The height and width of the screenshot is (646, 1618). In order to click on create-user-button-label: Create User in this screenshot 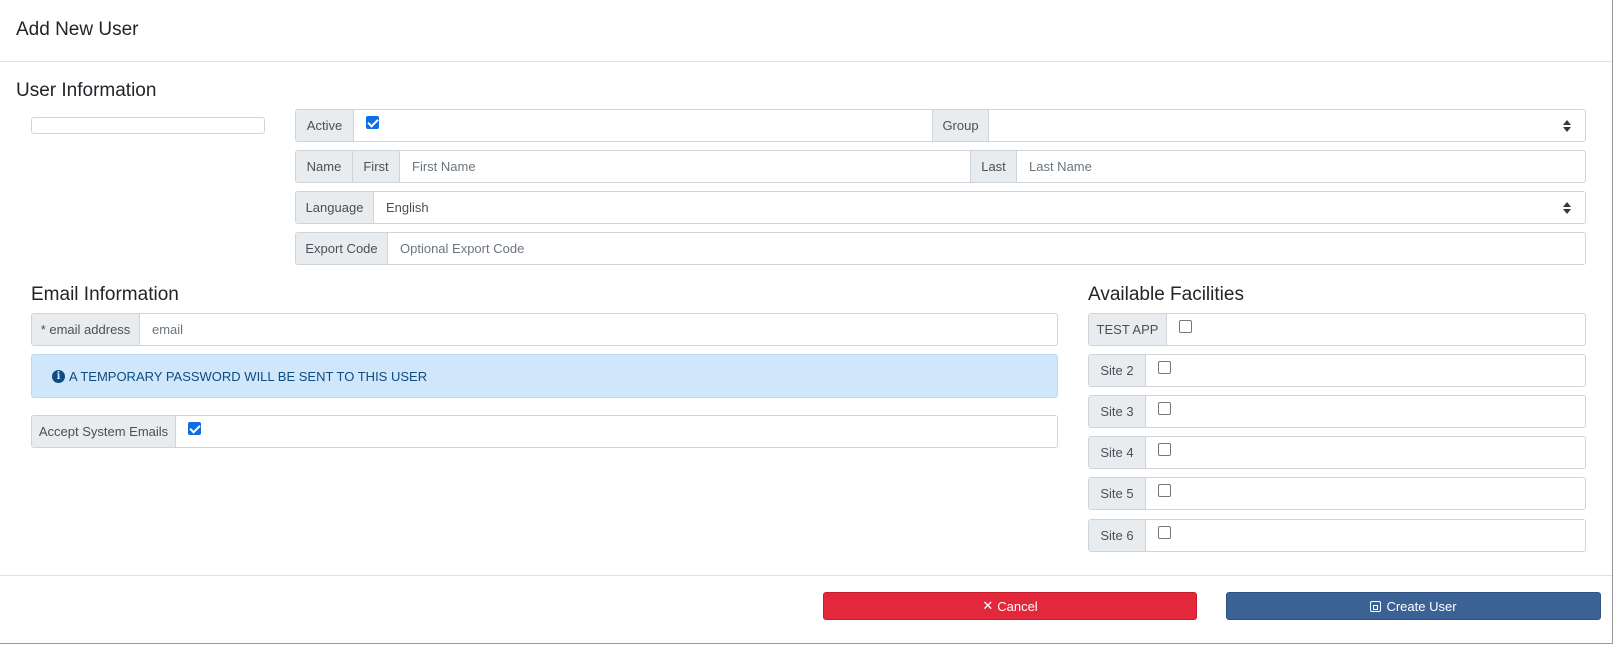, I will do `click(1421, 606)`.